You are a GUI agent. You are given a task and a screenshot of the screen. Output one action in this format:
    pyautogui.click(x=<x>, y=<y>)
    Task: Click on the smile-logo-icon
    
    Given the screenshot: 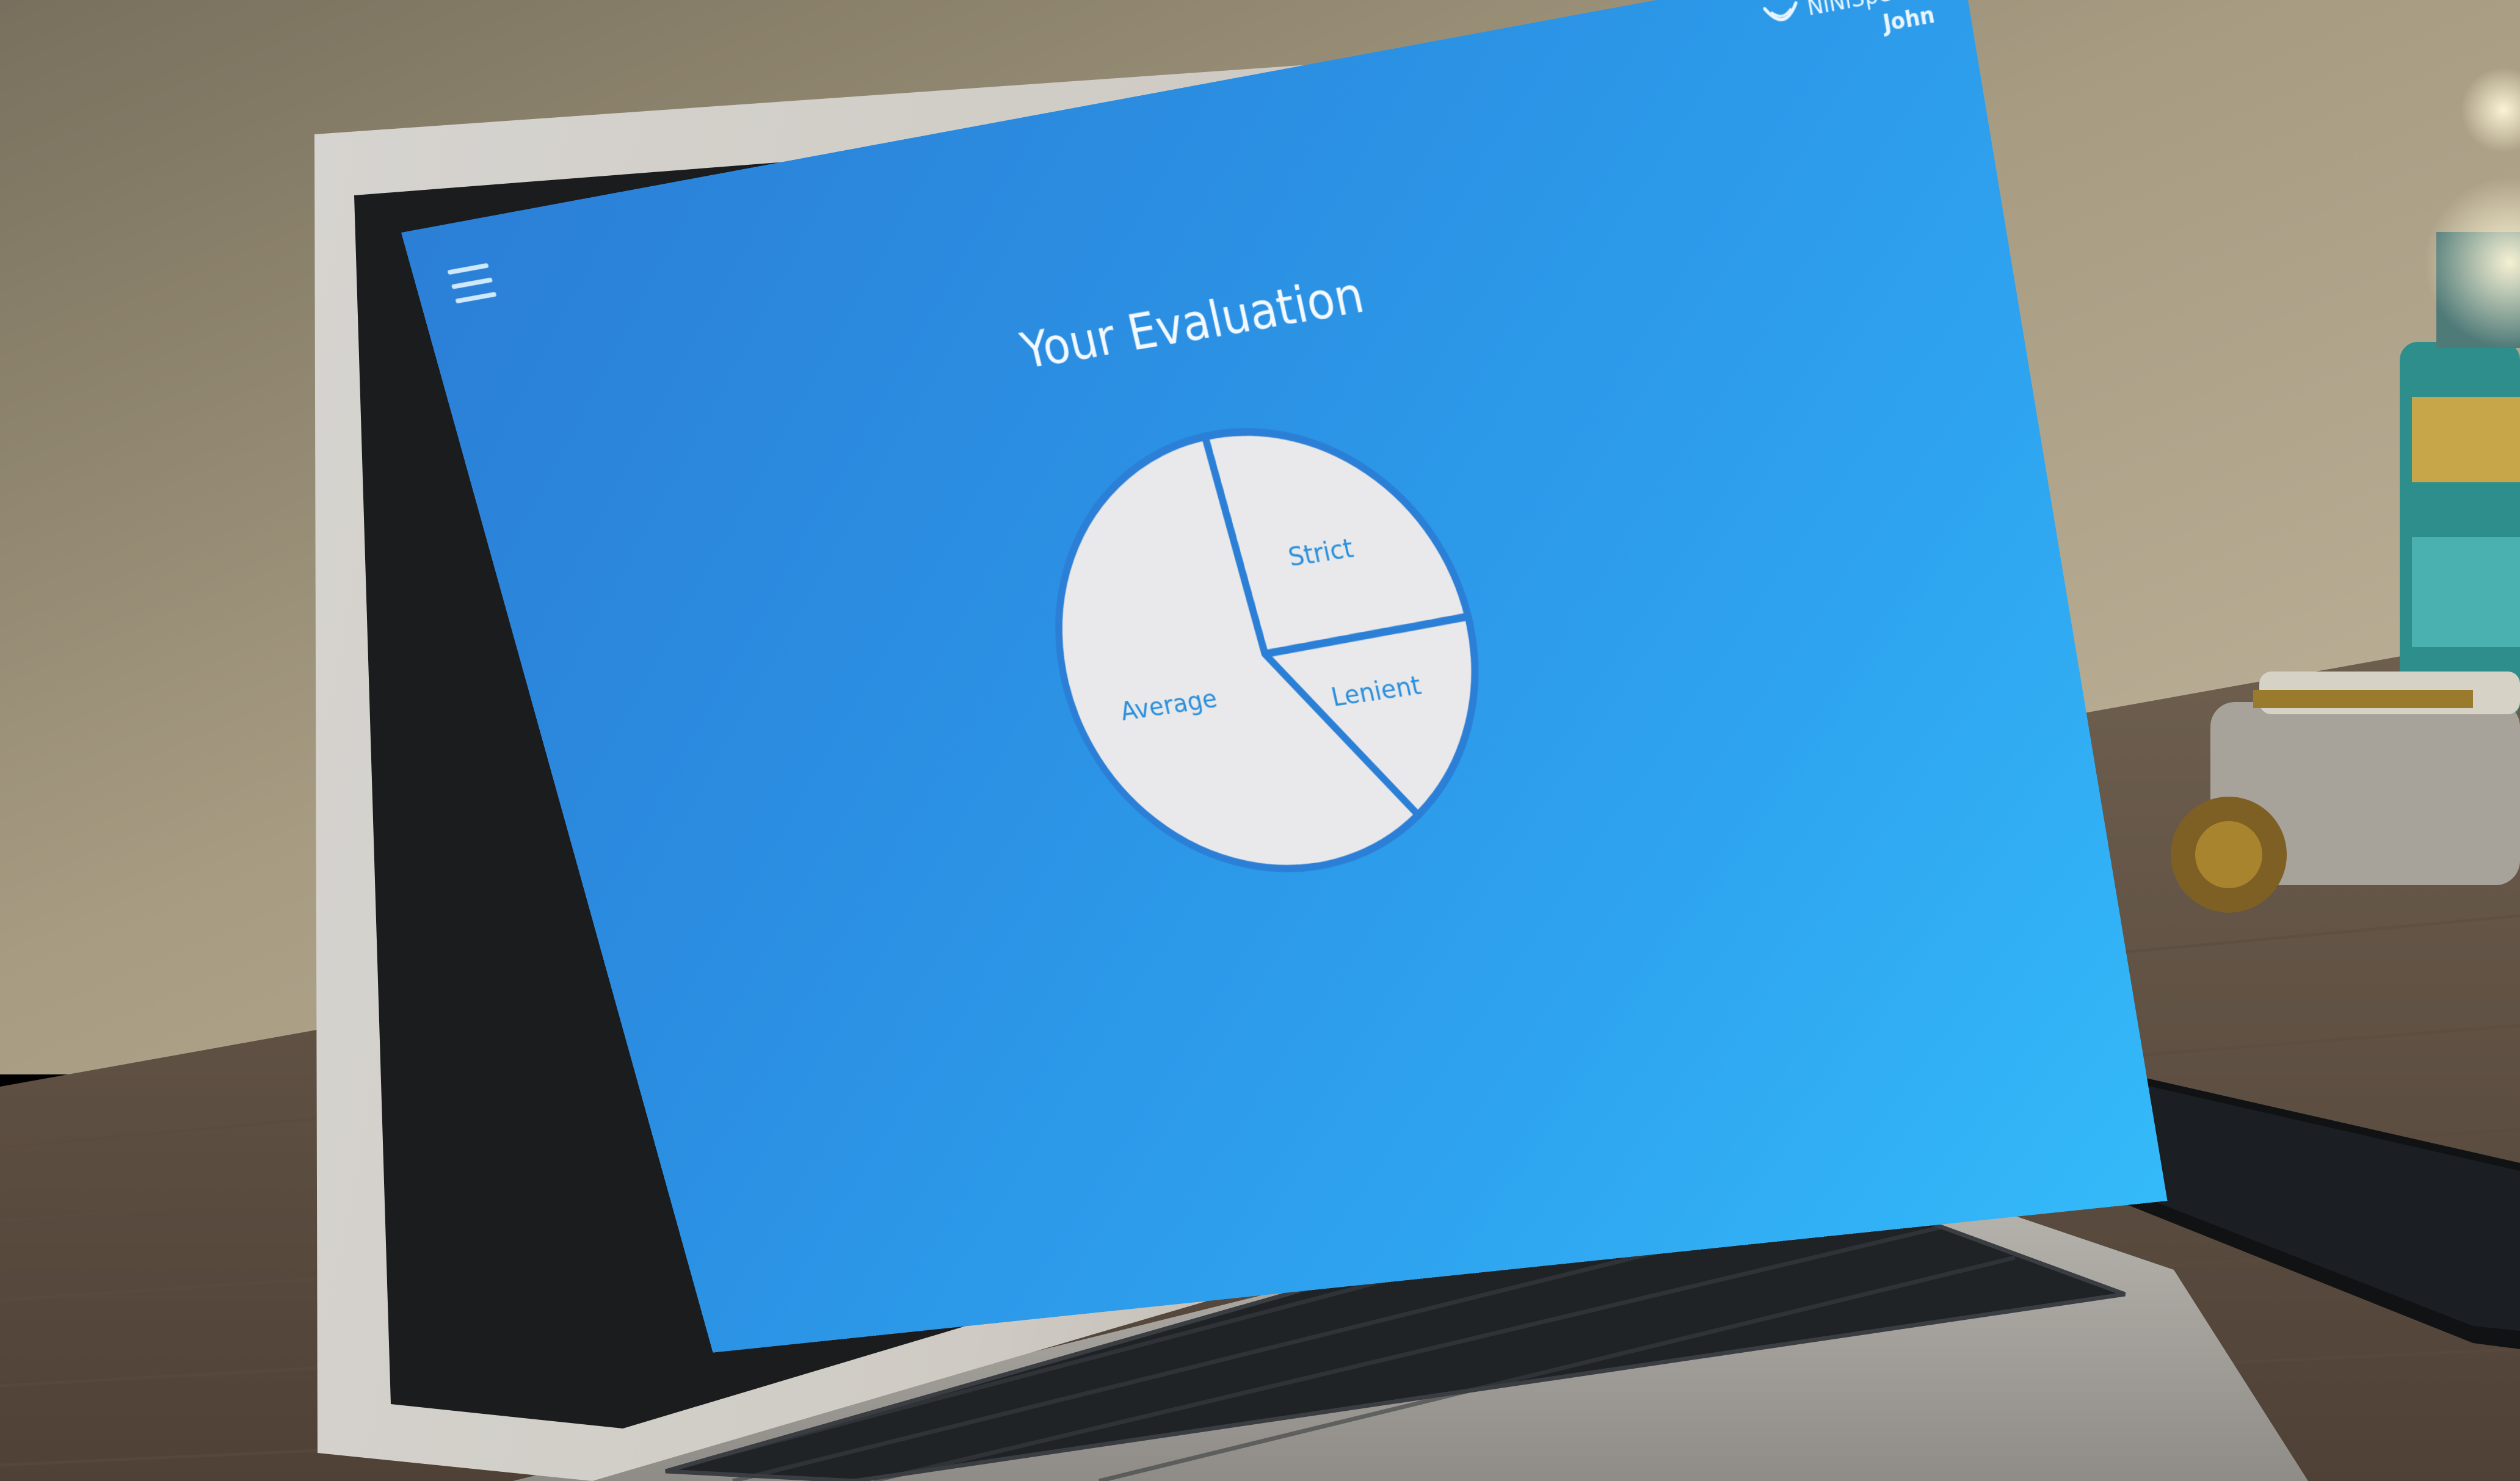 What is the action you would take?
    pyautogui.click(x=1782, y=14)
    